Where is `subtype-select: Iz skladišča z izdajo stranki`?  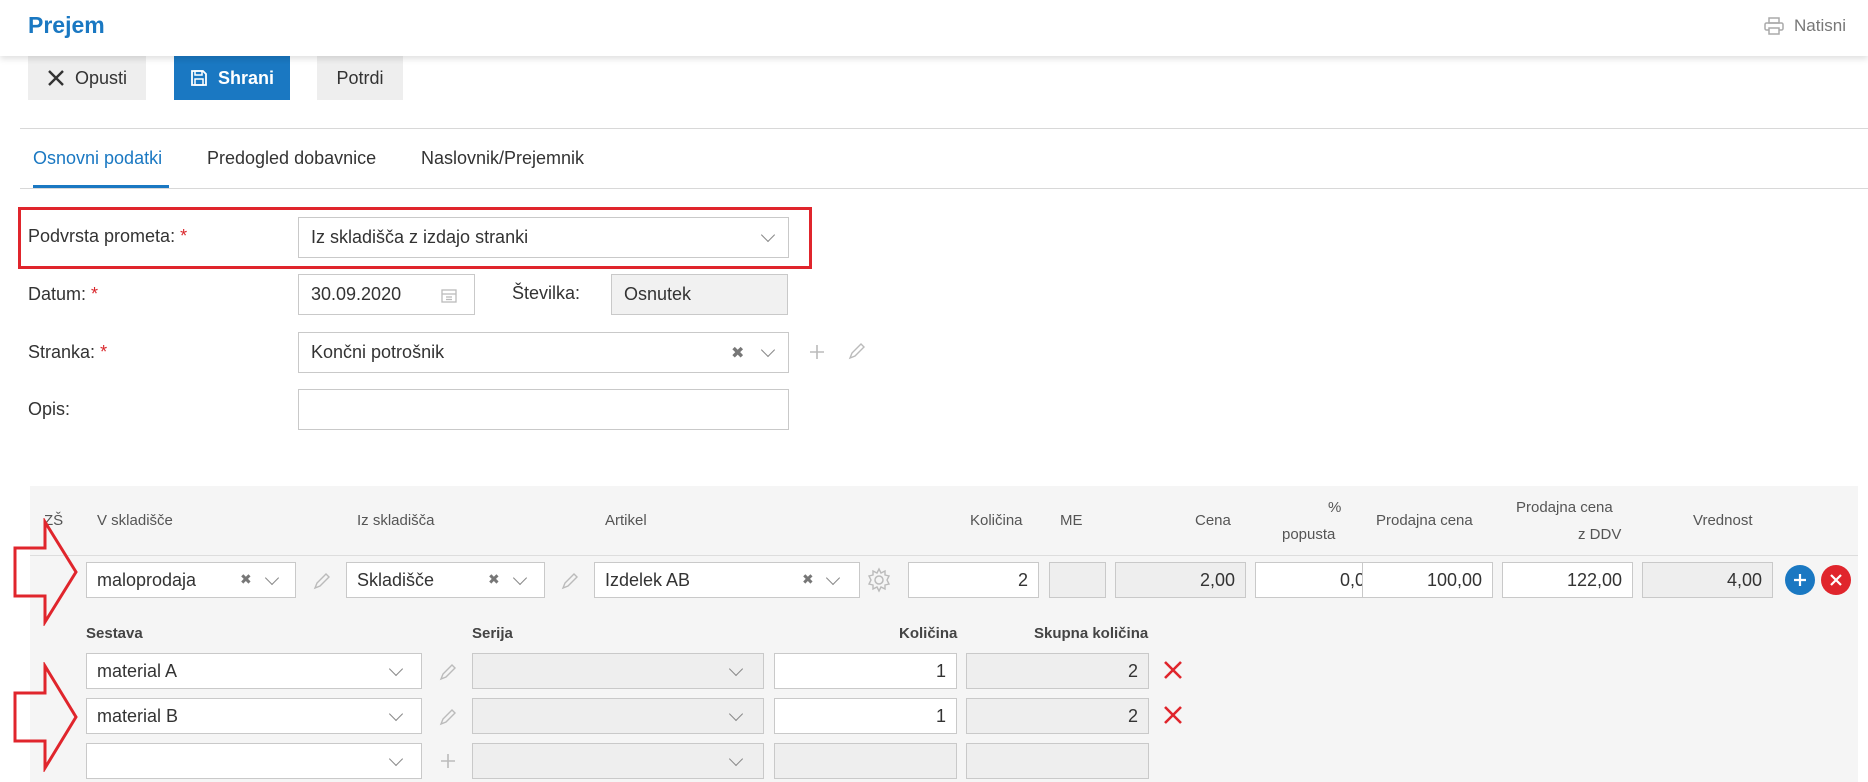
subtype-select: Iz skladišča z izdajo stranki is located at coordinates (543, 237).